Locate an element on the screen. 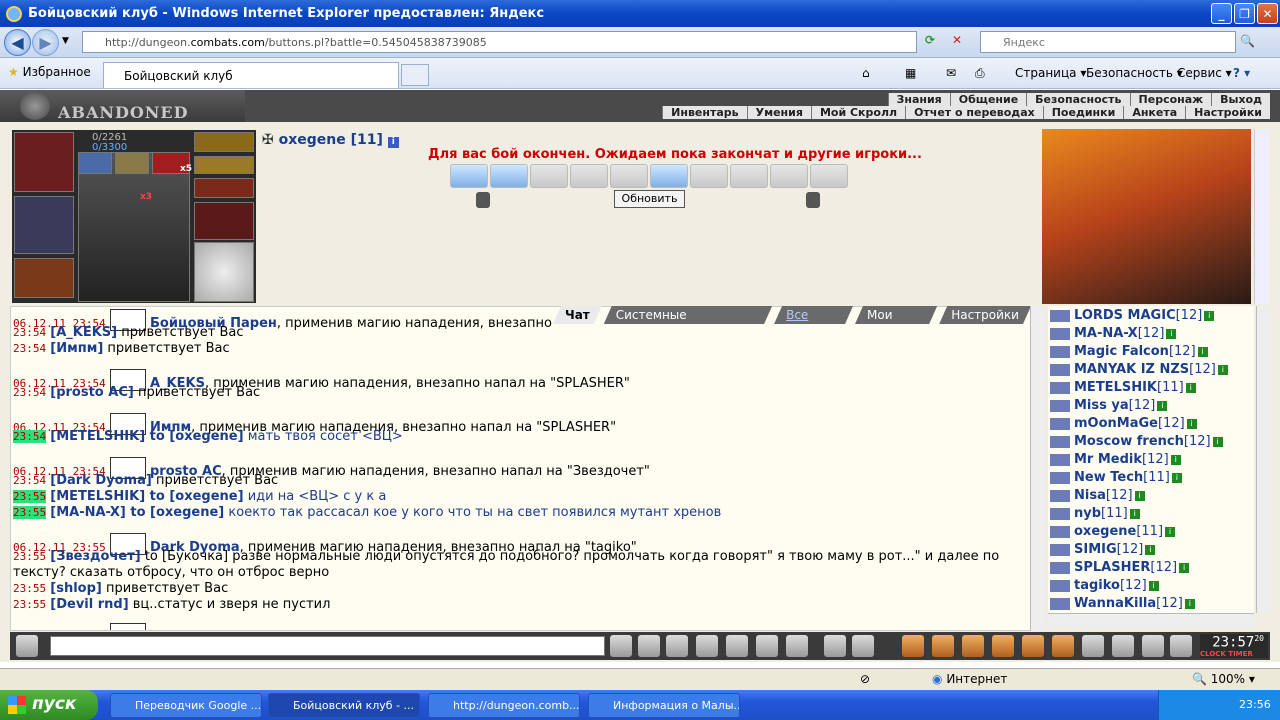 Image resolution: width=1280 pixels, height=720 pixels. print-icon: ⎙ is located at coordinates (980, 73).